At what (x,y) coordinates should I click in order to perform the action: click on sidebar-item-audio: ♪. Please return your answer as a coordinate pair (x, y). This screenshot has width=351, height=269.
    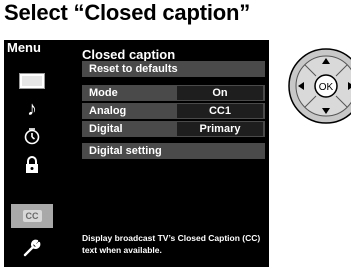
    Looking at the image, I should click on (32, 109).